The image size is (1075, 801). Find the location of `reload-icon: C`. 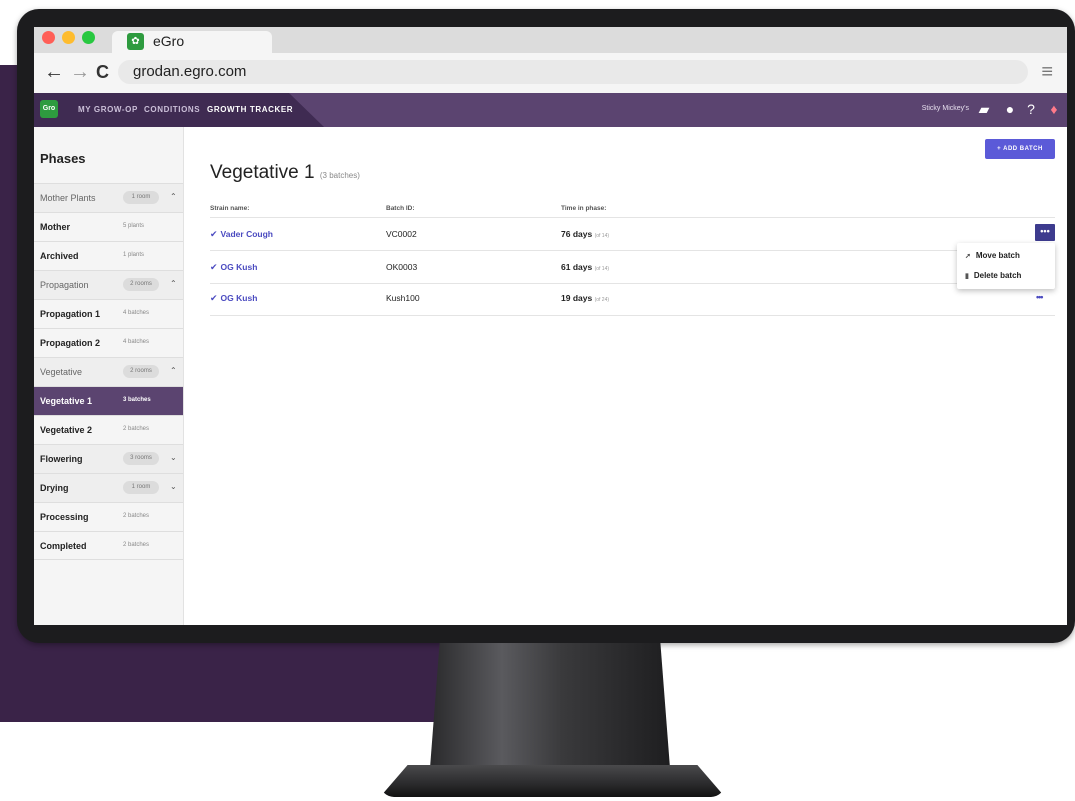

reload-icon: C is located at coordinates (102, 72).